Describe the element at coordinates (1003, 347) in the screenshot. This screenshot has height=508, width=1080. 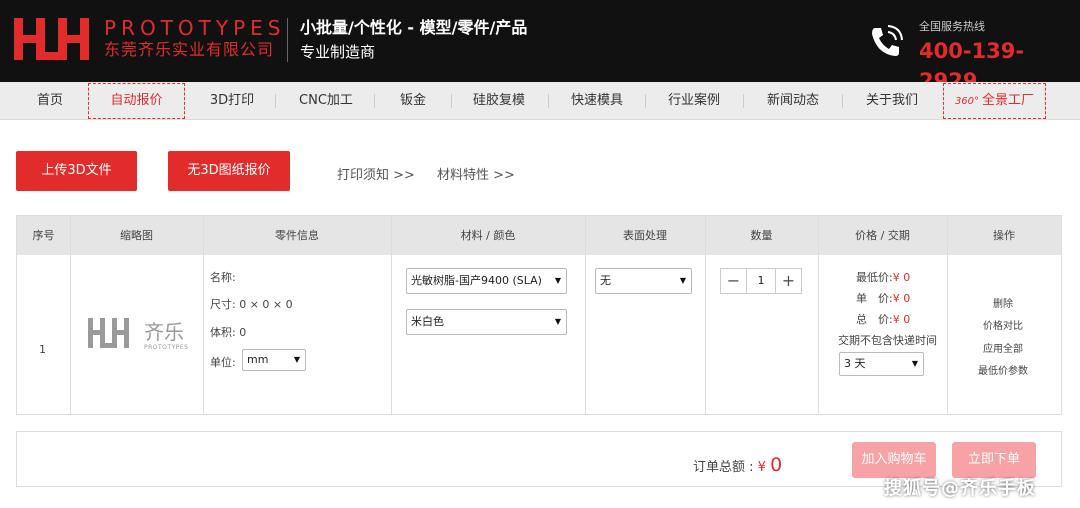
I see `apply-all-link: 应用全部` at that location.